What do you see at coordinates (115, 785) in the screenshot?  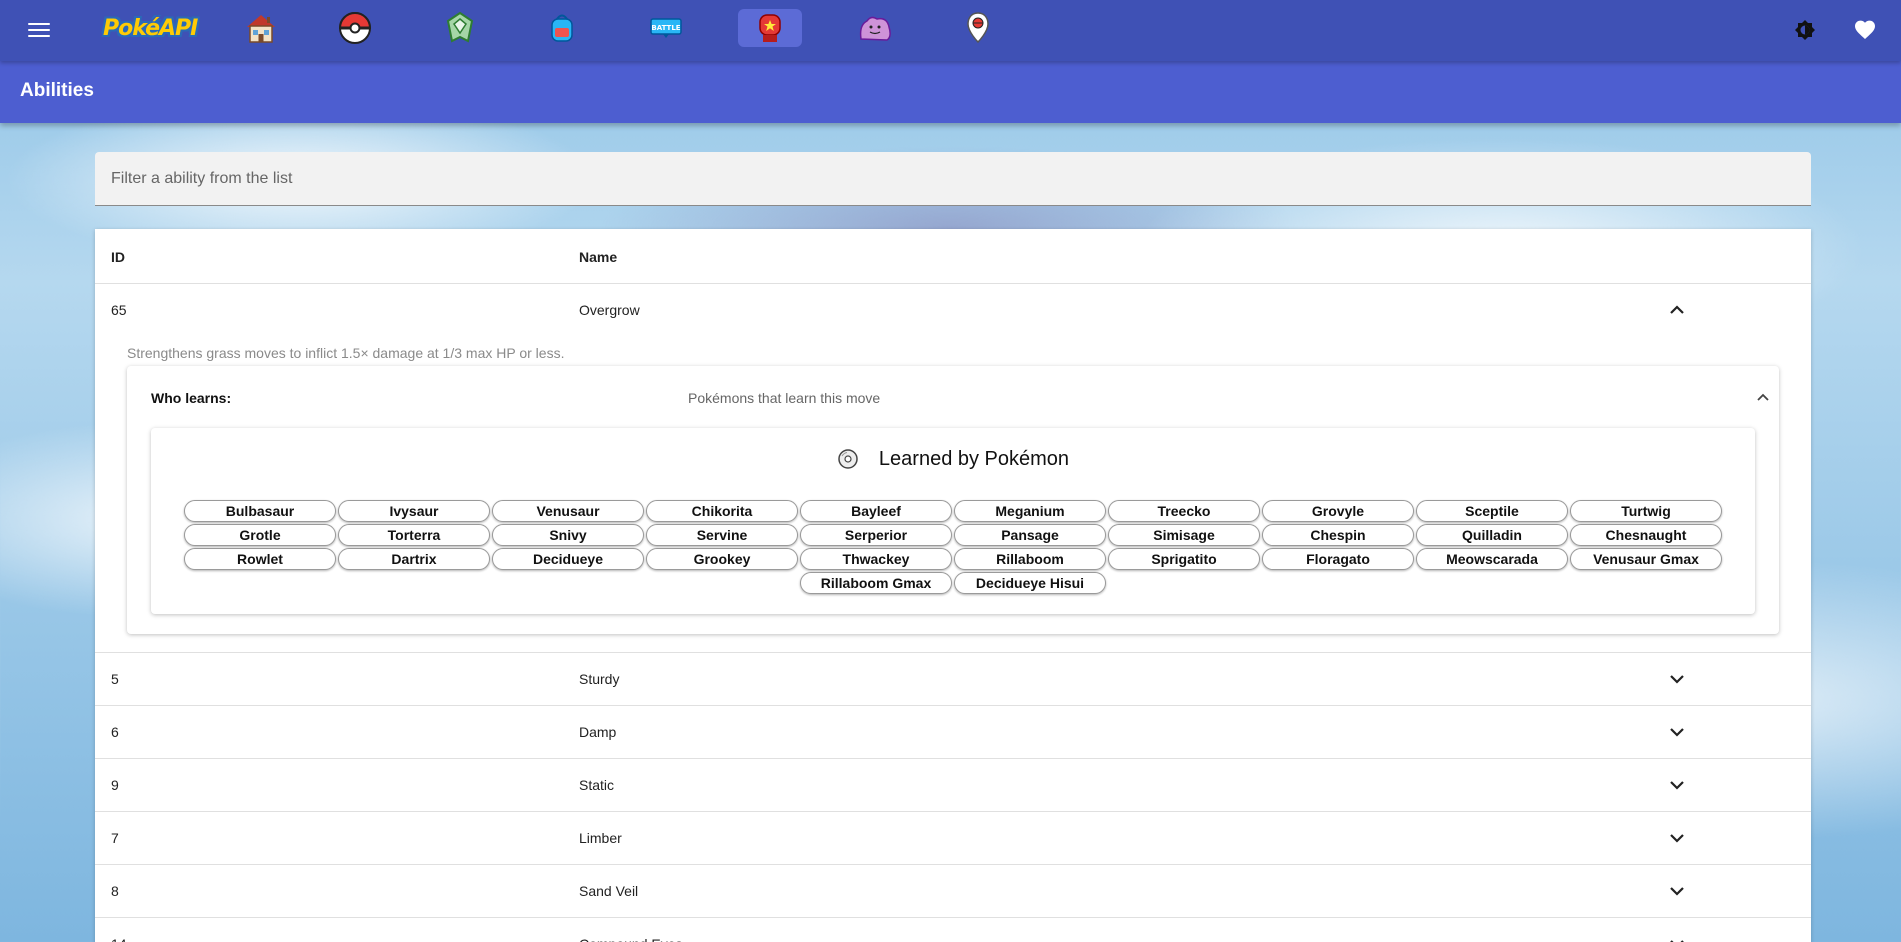 I see `row-id: 9` at bounding box center [115, 785].